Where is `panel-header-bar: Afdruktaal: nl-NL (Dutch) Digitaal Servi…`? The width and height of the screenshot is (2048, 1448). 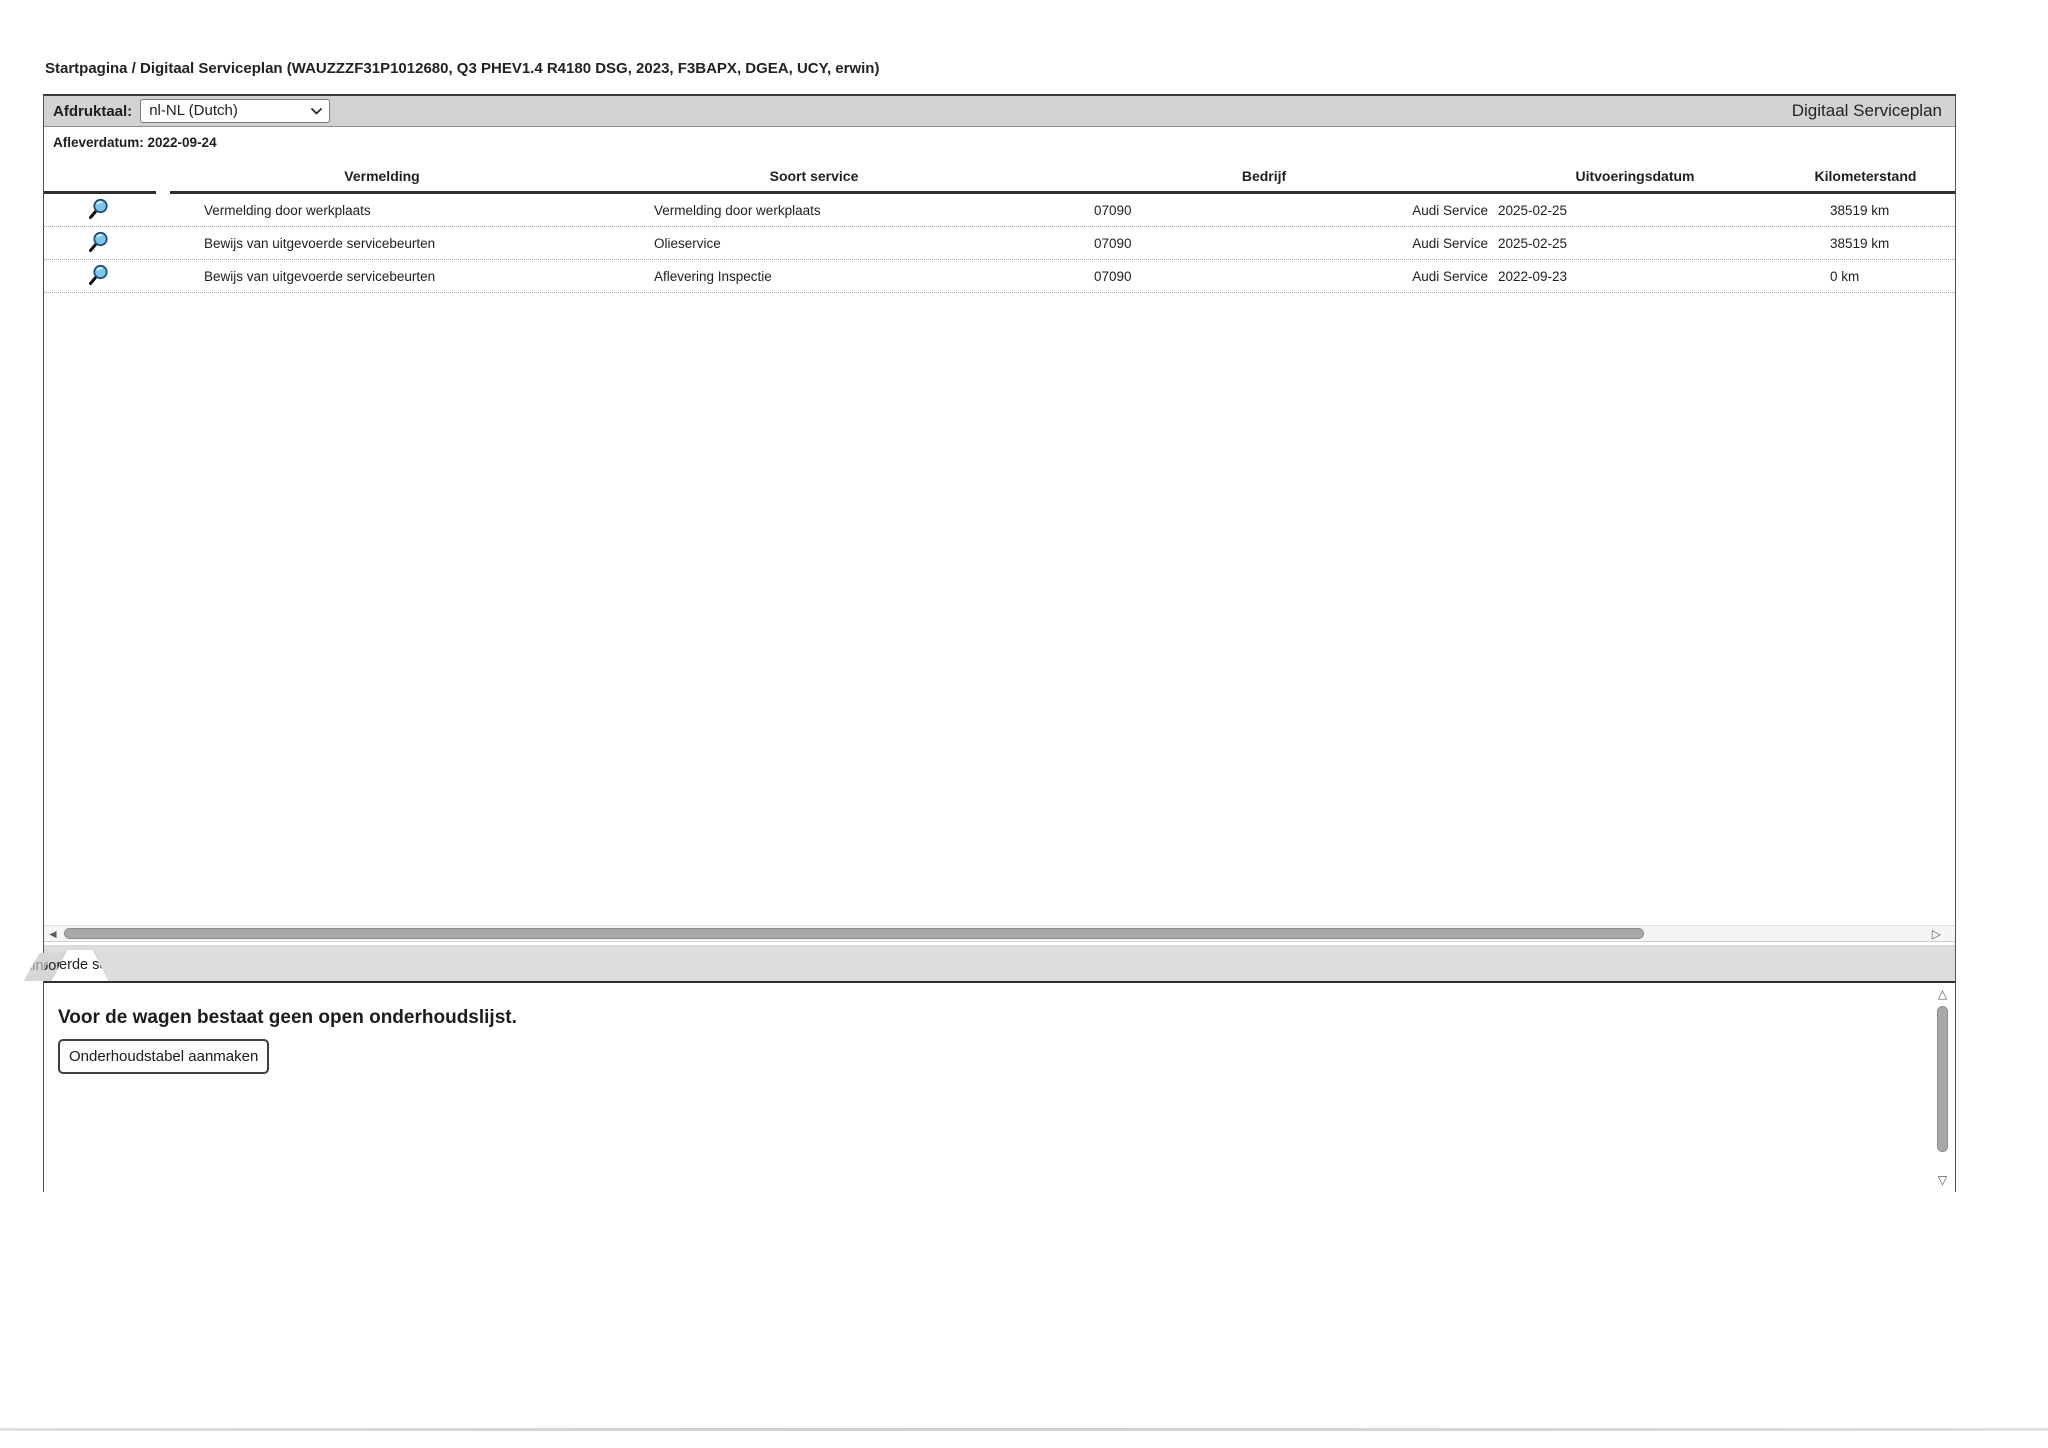
panel-header-bar: Afdruktaal: nl-NL (Dutch) Digitaal Servi… is located at coordinates (999, 111).